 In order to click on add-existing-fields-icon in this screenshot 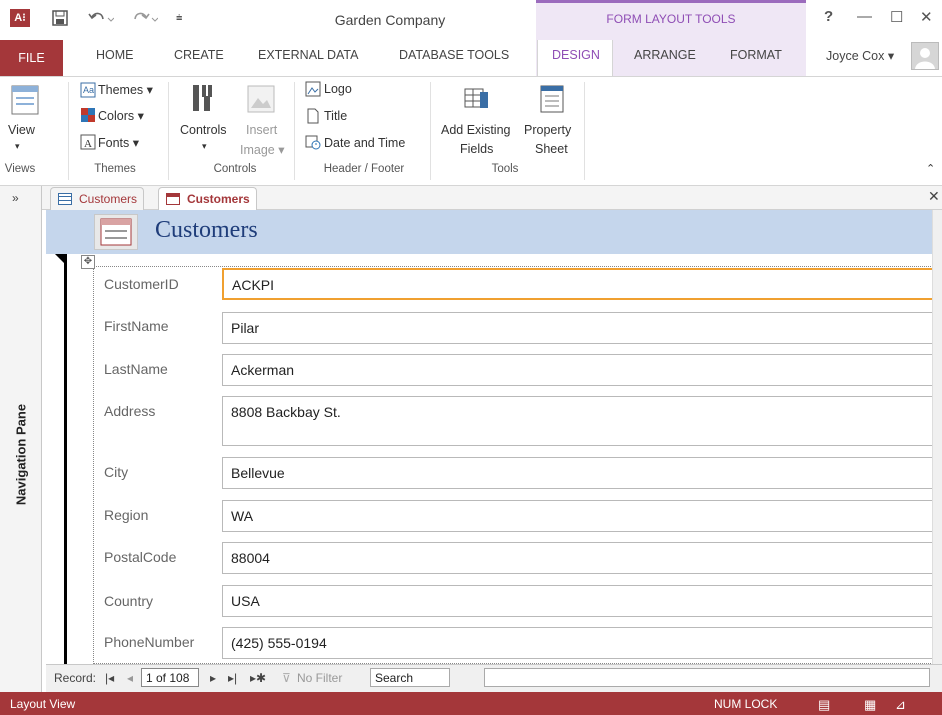, I will do `click(477, 100)`.